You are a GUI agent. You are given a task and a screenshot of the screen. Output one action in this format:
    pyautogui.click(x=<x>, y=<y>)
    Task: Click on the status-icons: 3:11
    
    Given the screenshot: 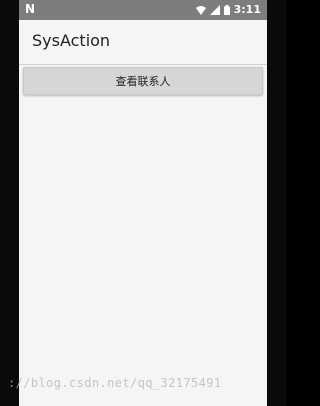 What is the action you would take?
    pyautogui.click(x=228, y=9)
    